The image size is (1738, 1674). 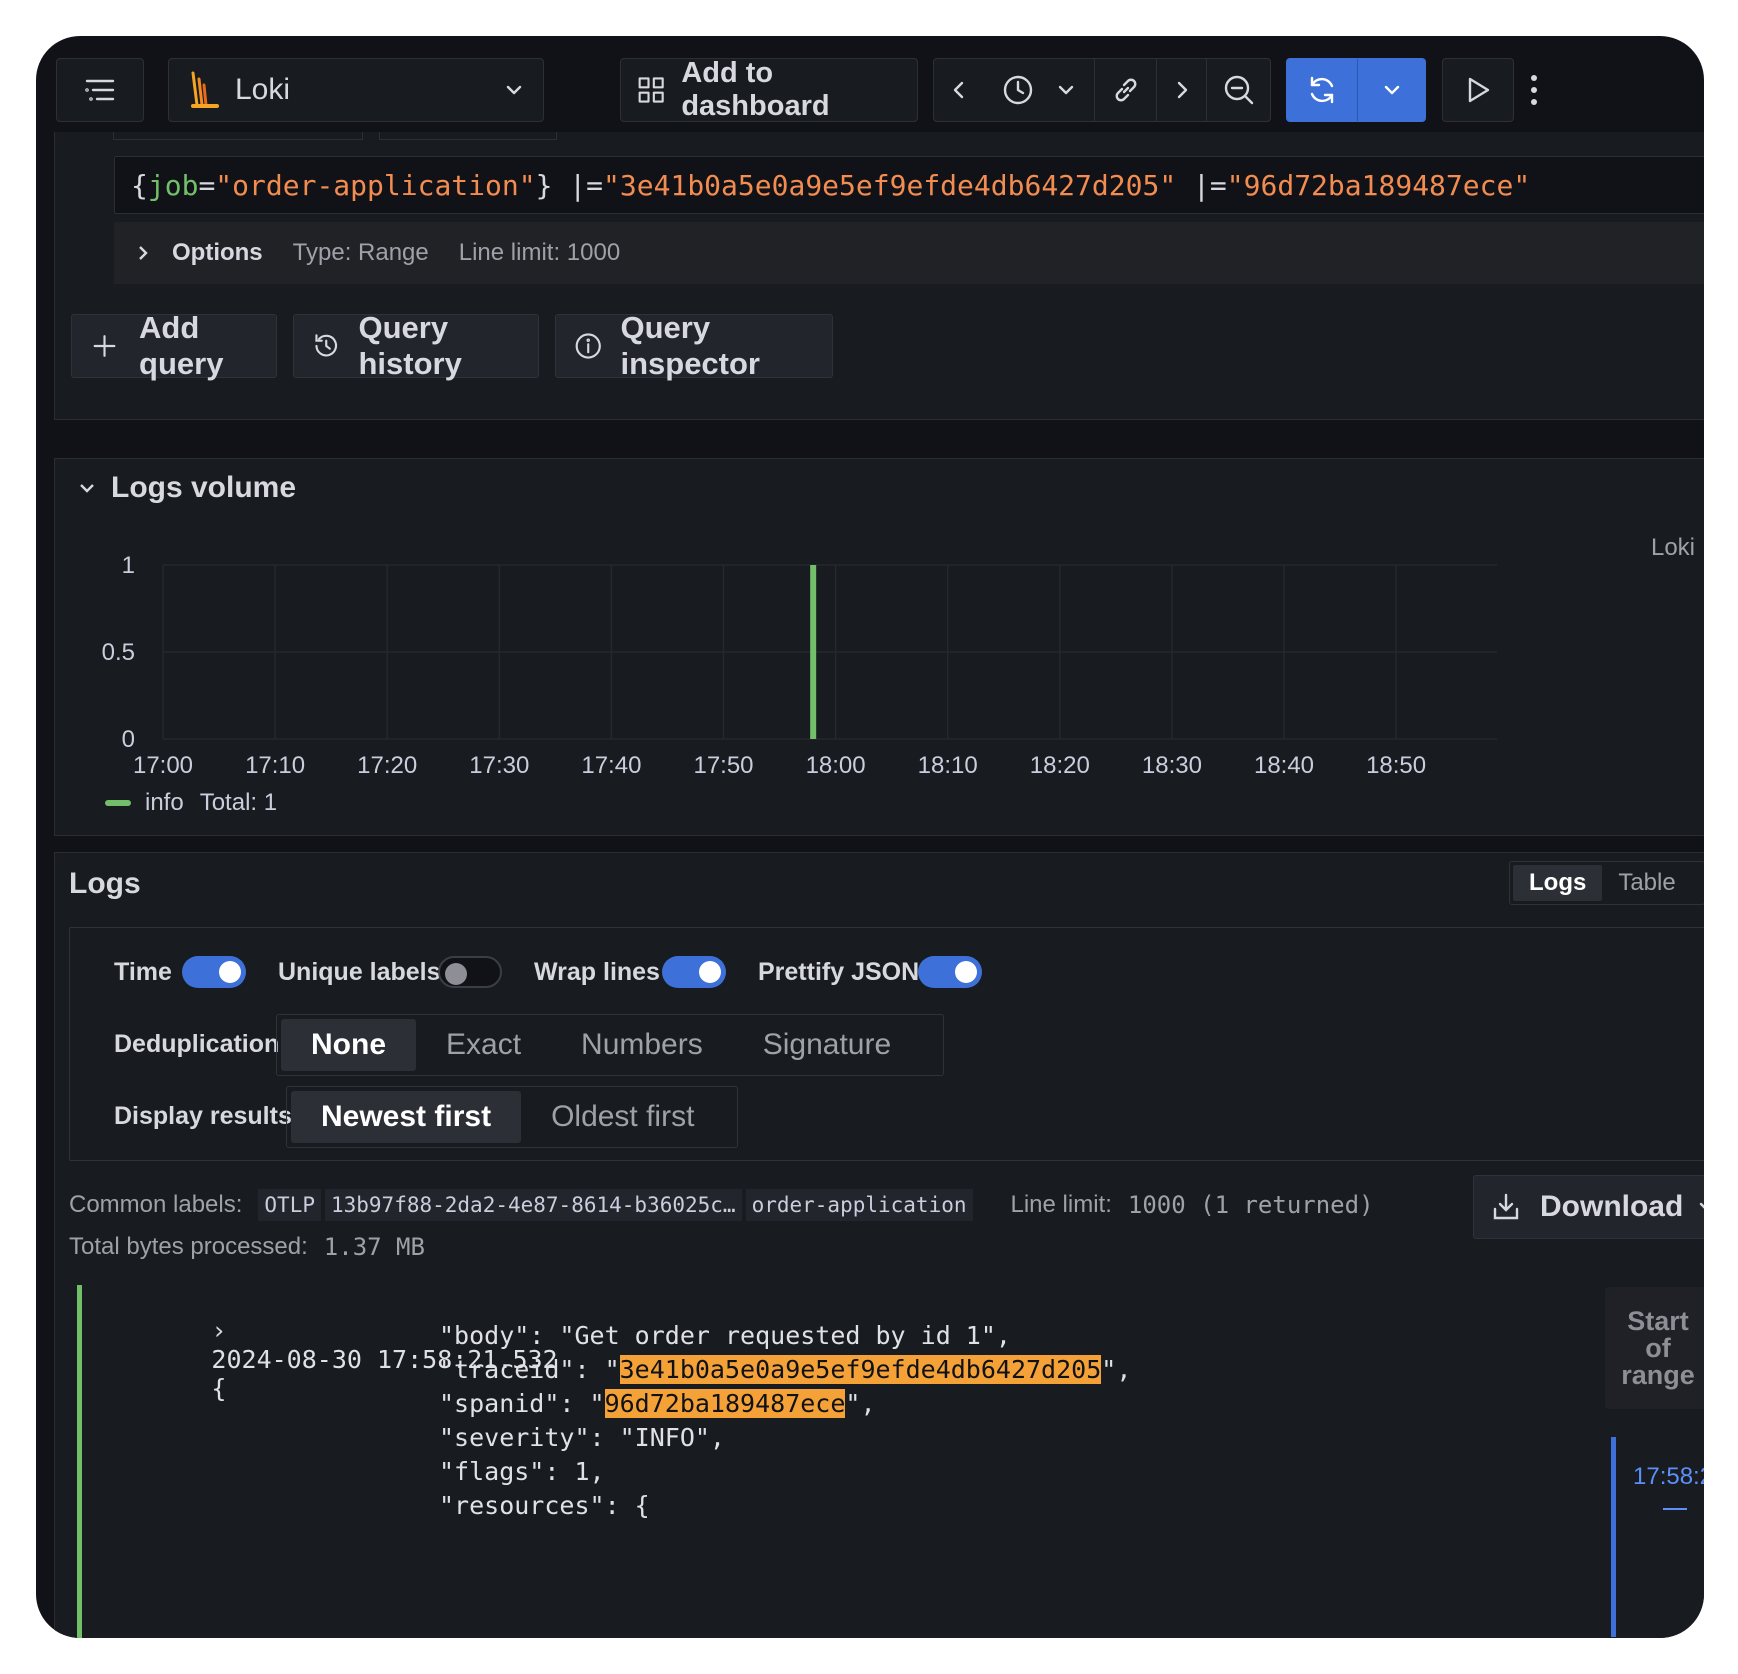 I want to click on link-icon, so click(x=1125, y=90).